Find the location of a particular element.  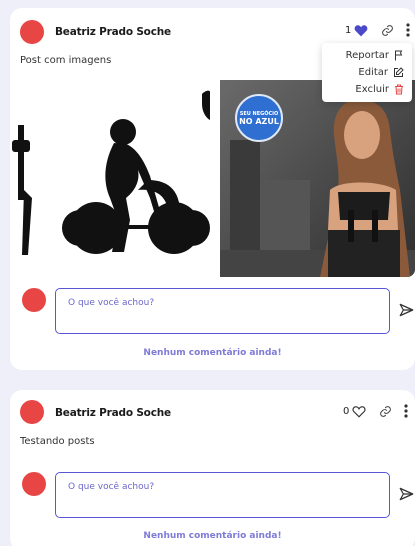

menu-item-delete: Excluir is located at coordinates (367, 89).